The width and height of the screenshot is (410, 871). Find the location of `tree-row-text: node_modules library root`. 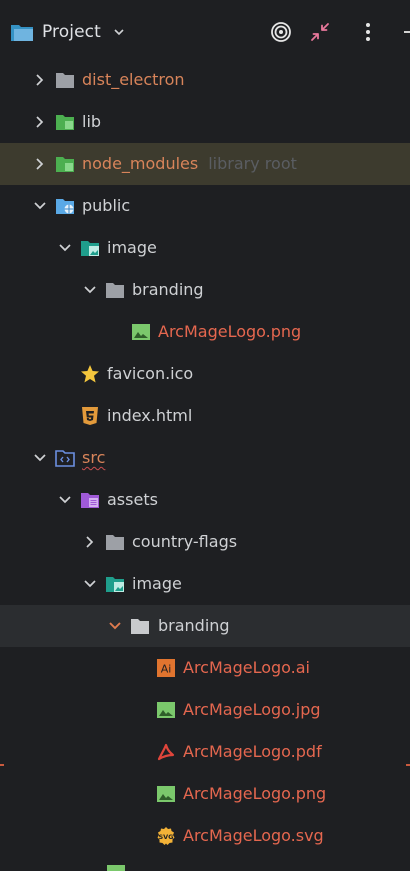

tree-row-text: node_modules library root is located at coordinates (189, 164).